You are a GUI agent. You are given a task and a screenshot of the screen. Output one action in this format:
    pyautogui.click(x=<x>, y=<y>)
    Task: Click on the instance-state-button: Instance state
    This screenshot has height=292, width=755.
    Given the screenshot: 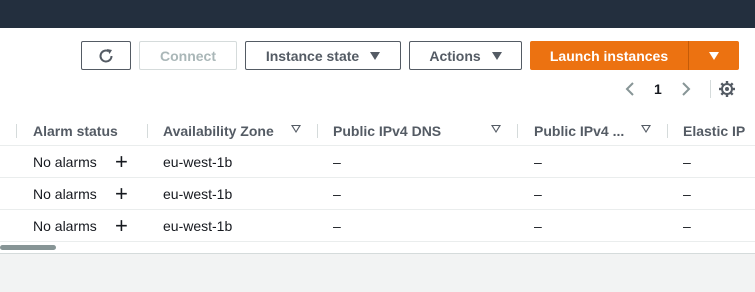 What is the action you would take?
    pyautogui.click(x=323, y=55)
    